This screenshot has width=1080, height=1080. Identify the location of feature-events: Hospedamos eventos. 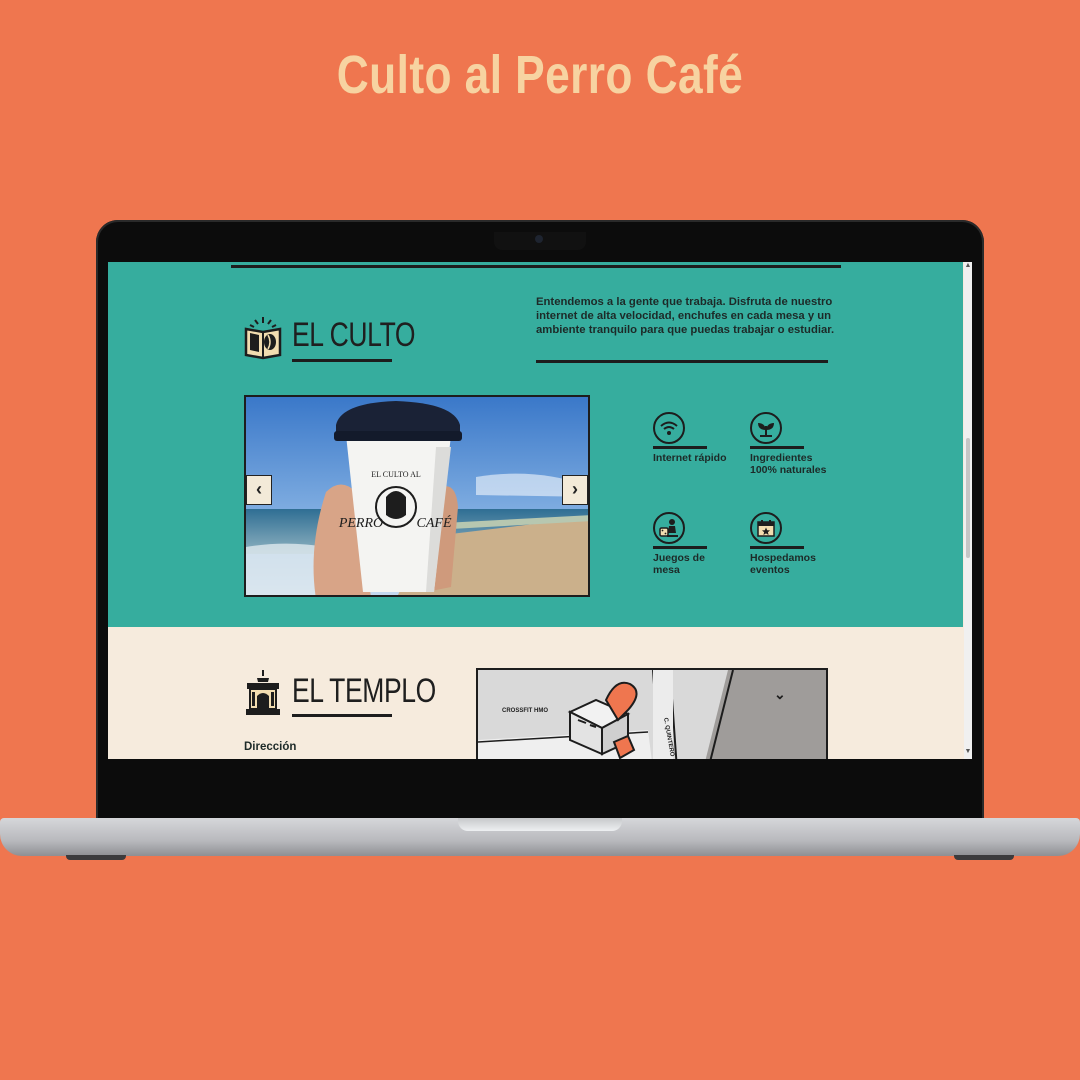
(790, 544).